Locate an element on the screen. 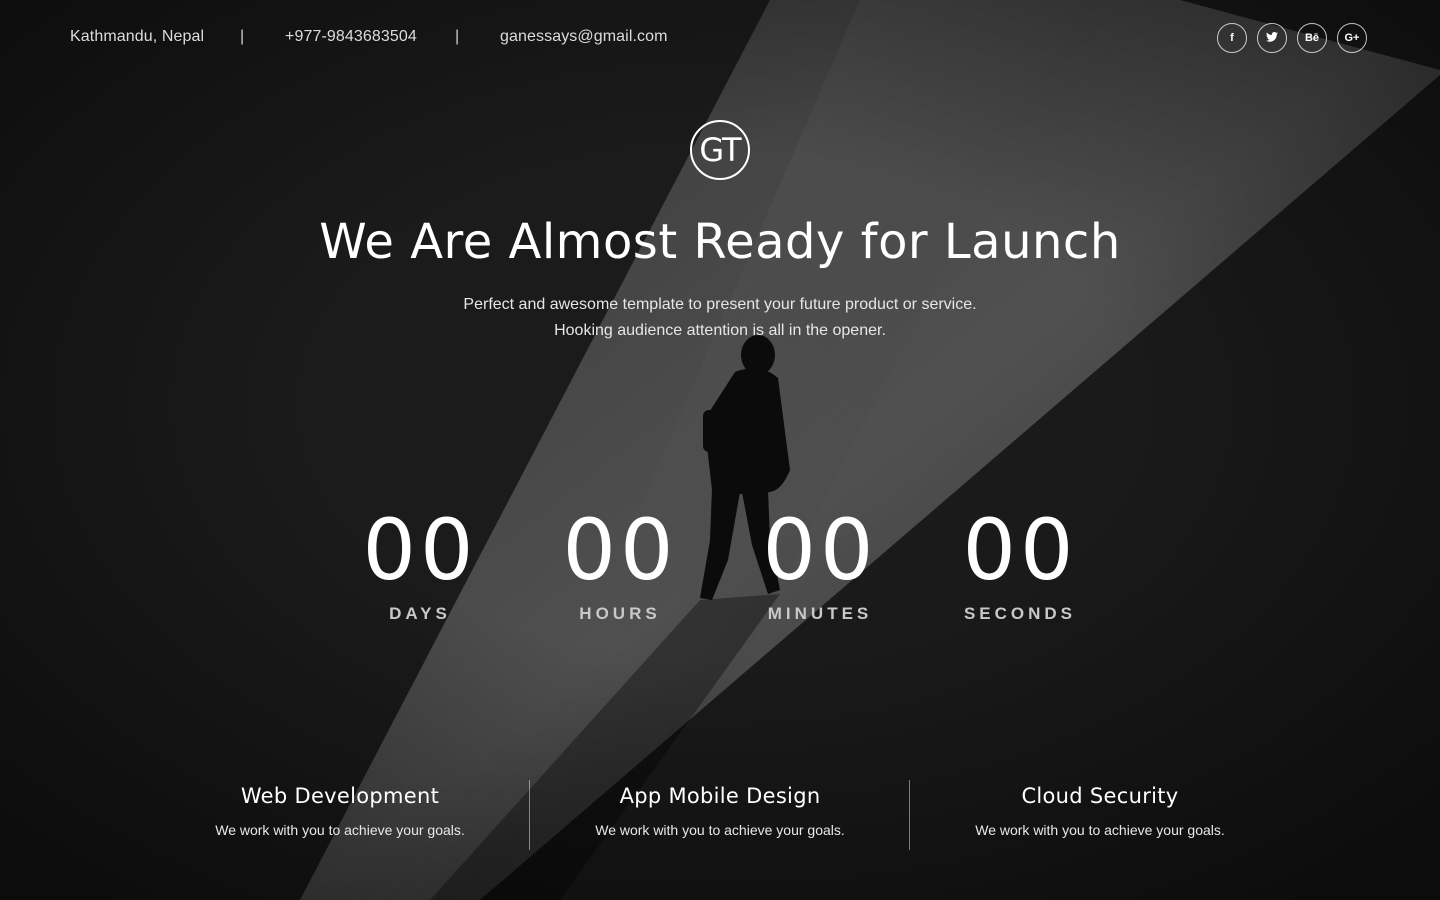  phone-link: +977-9843683504 is located at coordinates (351, 37).